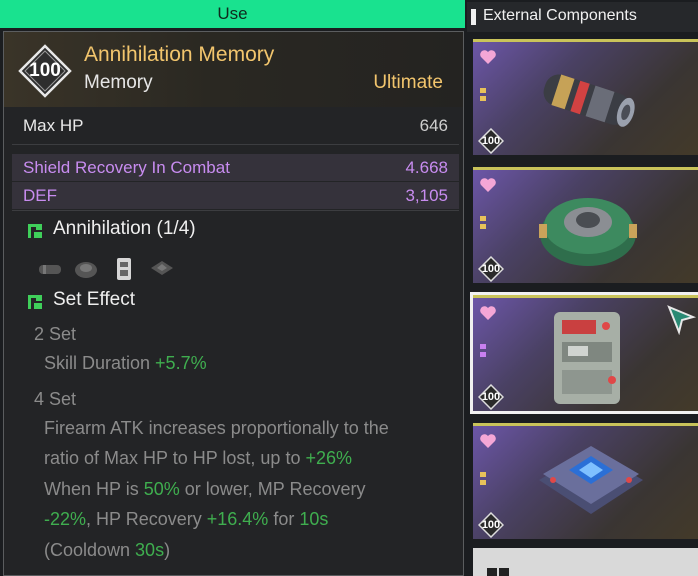  Describe the element at coordinates (162, 268) in the screenshot. I see `chip-module-piece-icon` at that location.